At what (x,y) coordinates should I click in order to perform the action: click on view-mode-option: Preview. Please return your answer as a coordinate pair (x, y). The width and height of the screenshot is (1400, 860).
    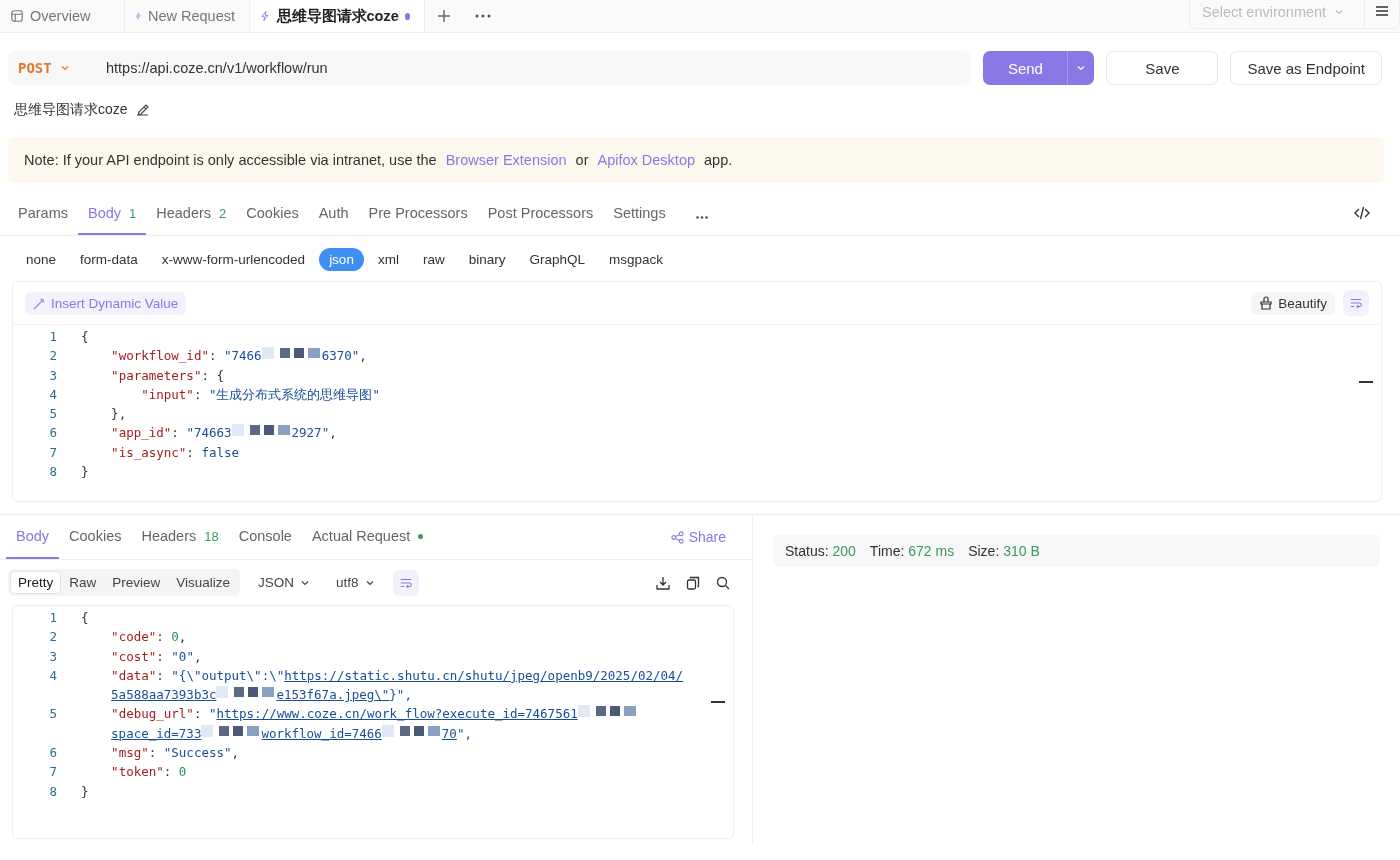
    Looking at the image, I should click on (136, 582).